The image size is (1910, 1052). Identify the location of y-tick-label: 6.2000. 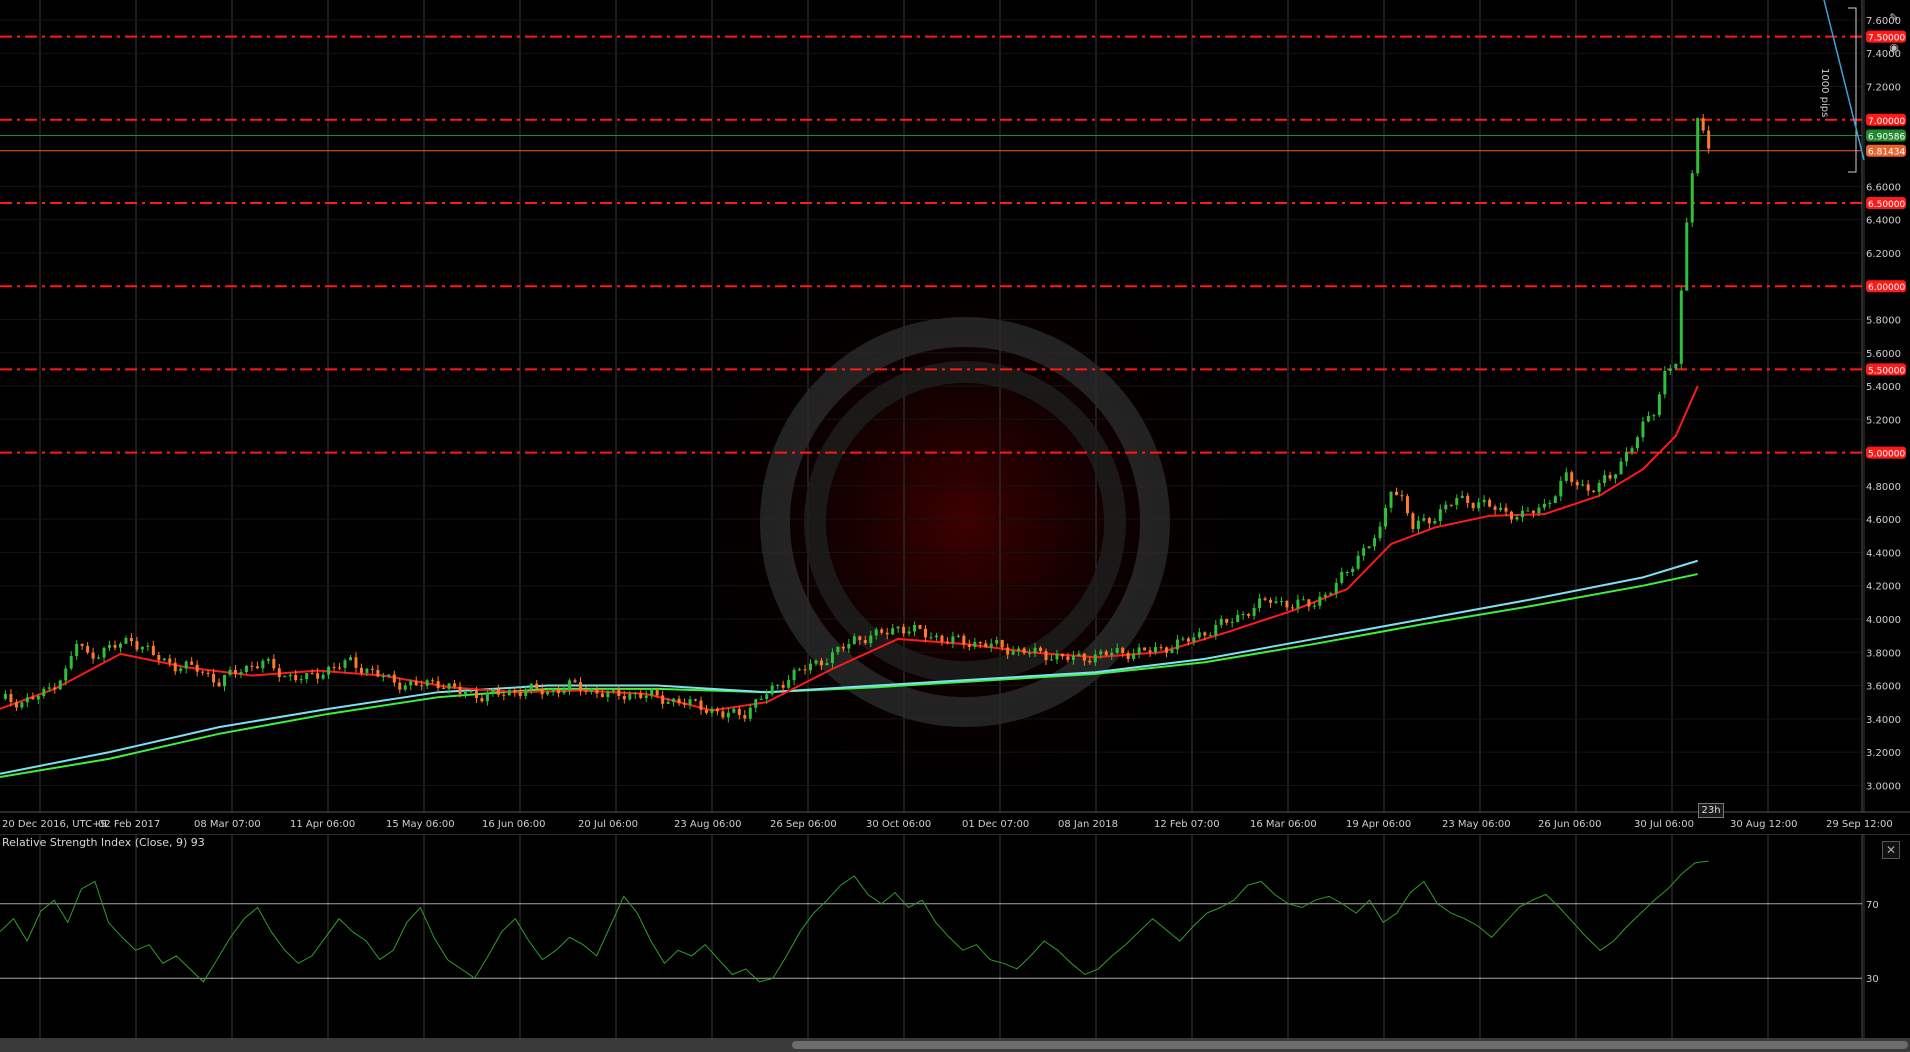
(1883, 254).